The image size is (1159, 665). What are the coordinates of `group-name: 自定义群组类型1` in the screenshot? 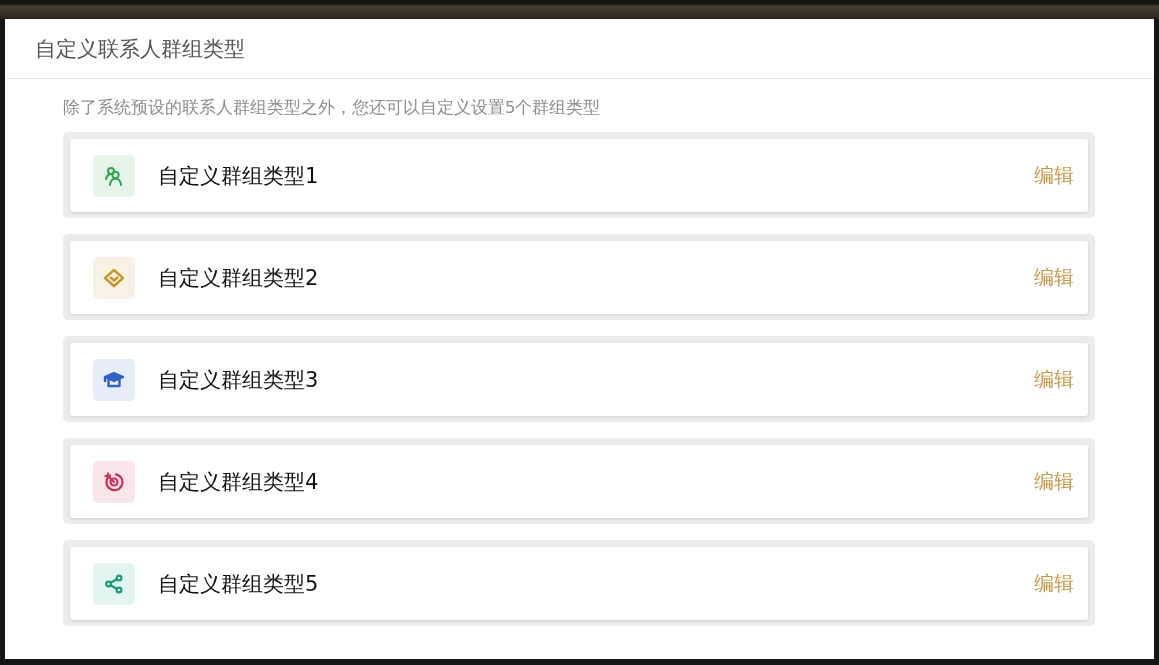 It's located at (239, 176).